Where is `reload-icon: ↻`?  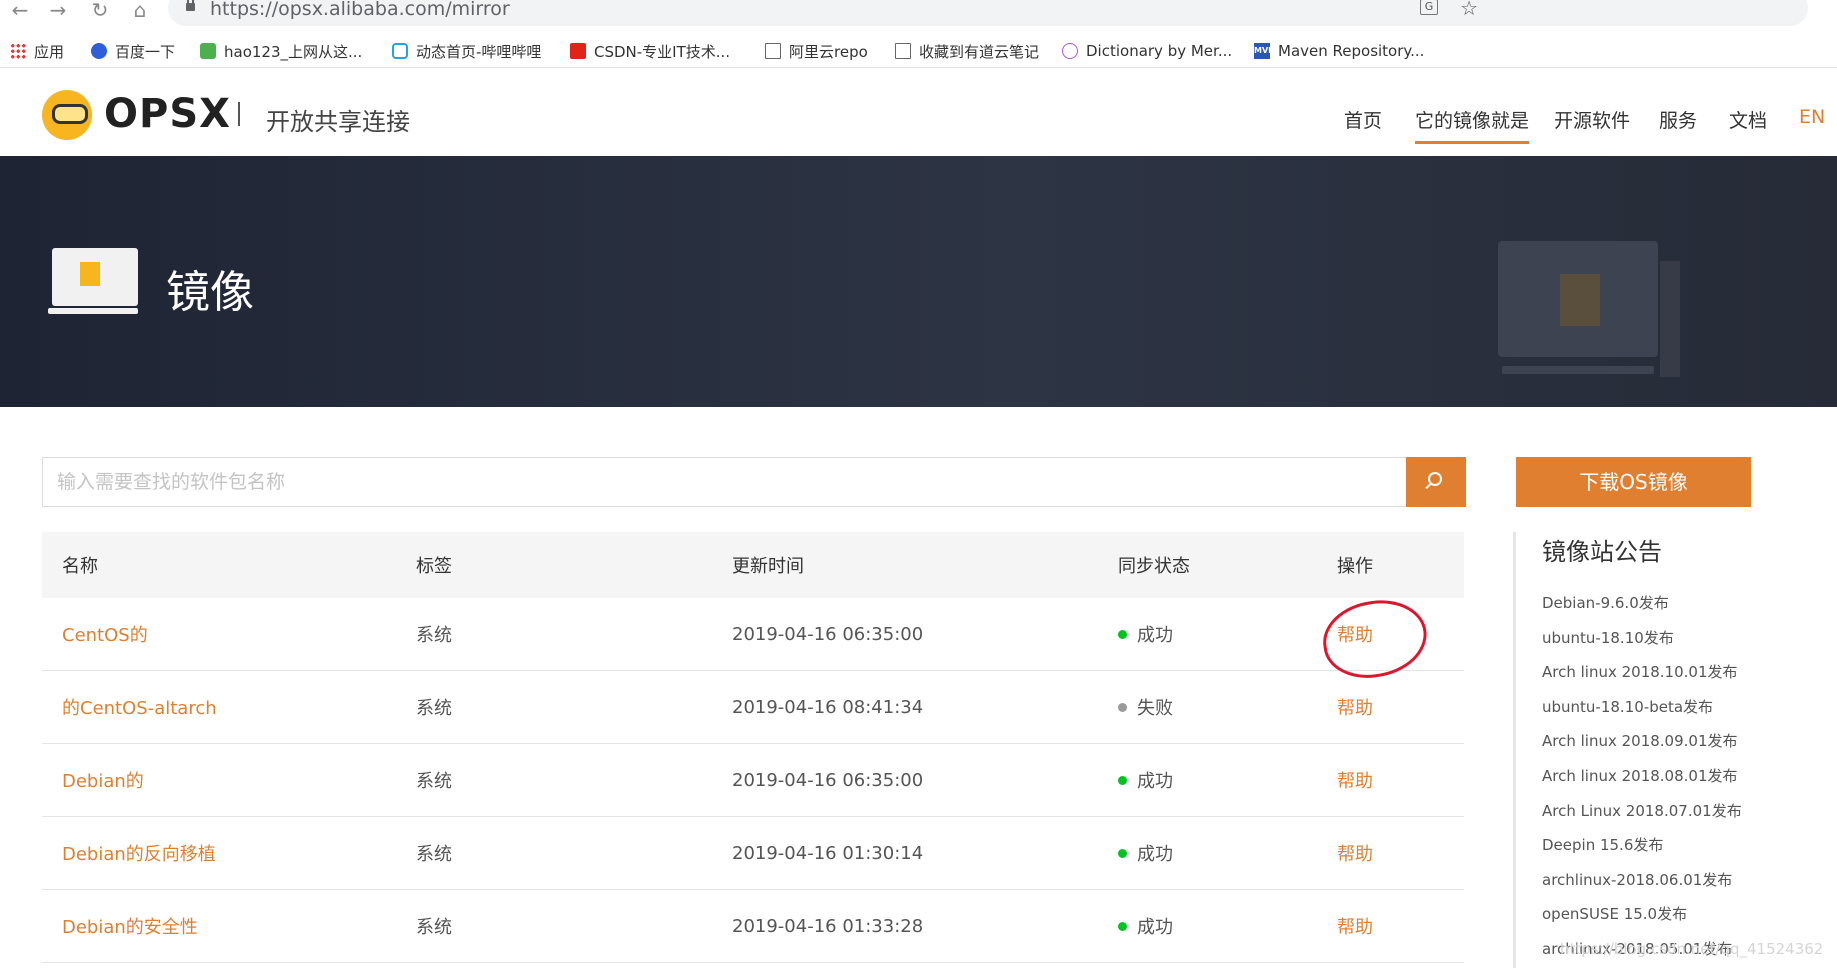 reload-icon: ↻ is located at coordinates (100, 11).